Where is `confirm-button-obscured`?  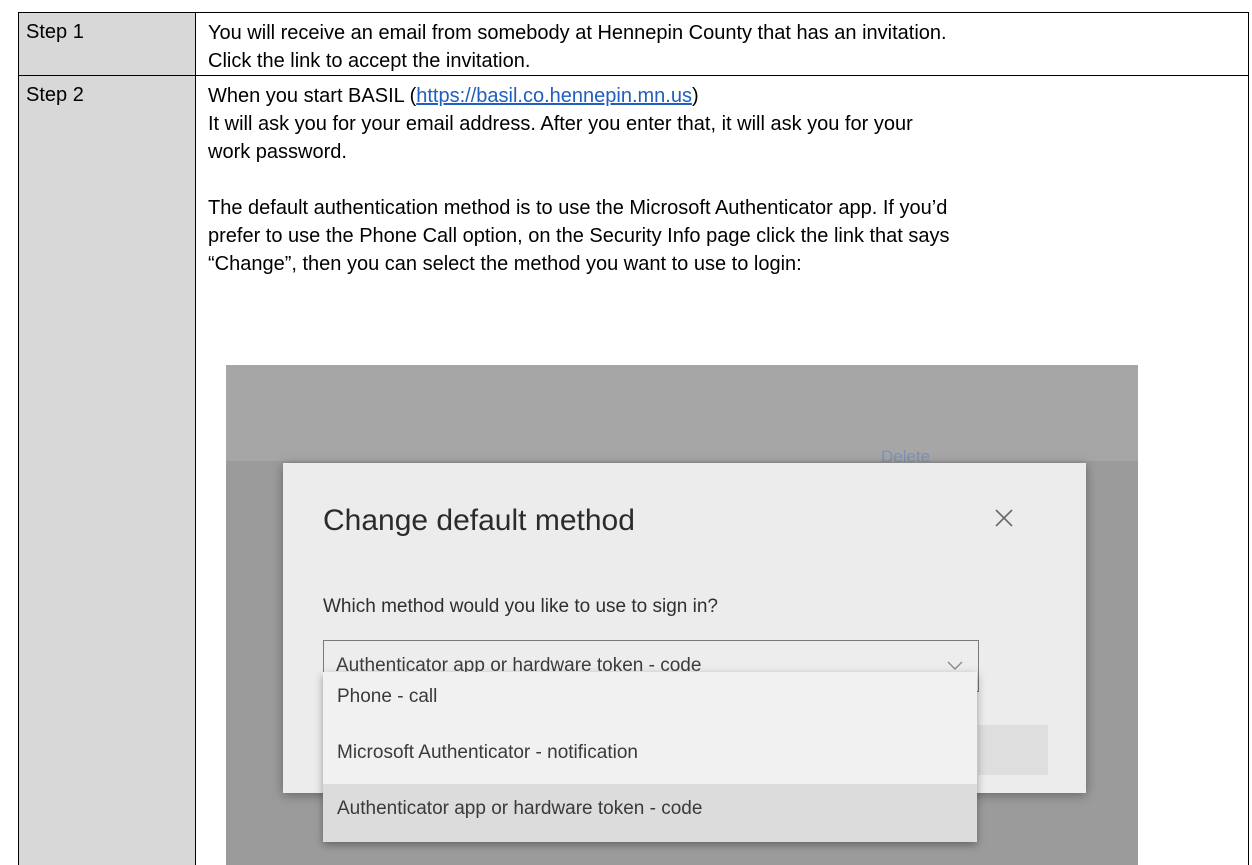
confirm-button-obscured is located at coordinates (1013, 750).